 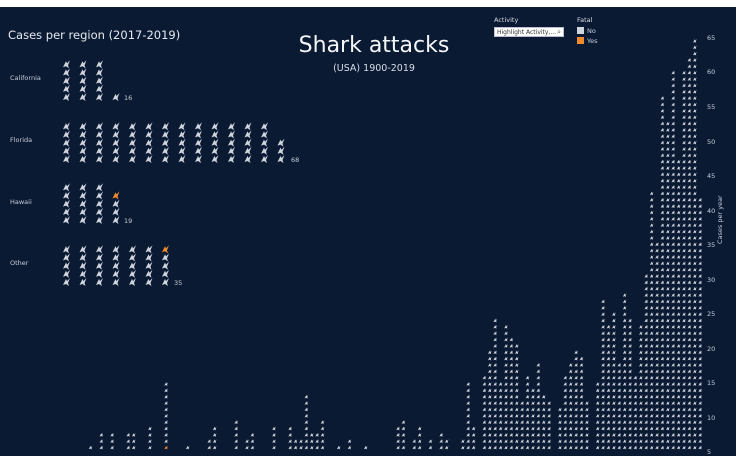 I want to click on year-1976-case-icon, so click(x=468, y=415).